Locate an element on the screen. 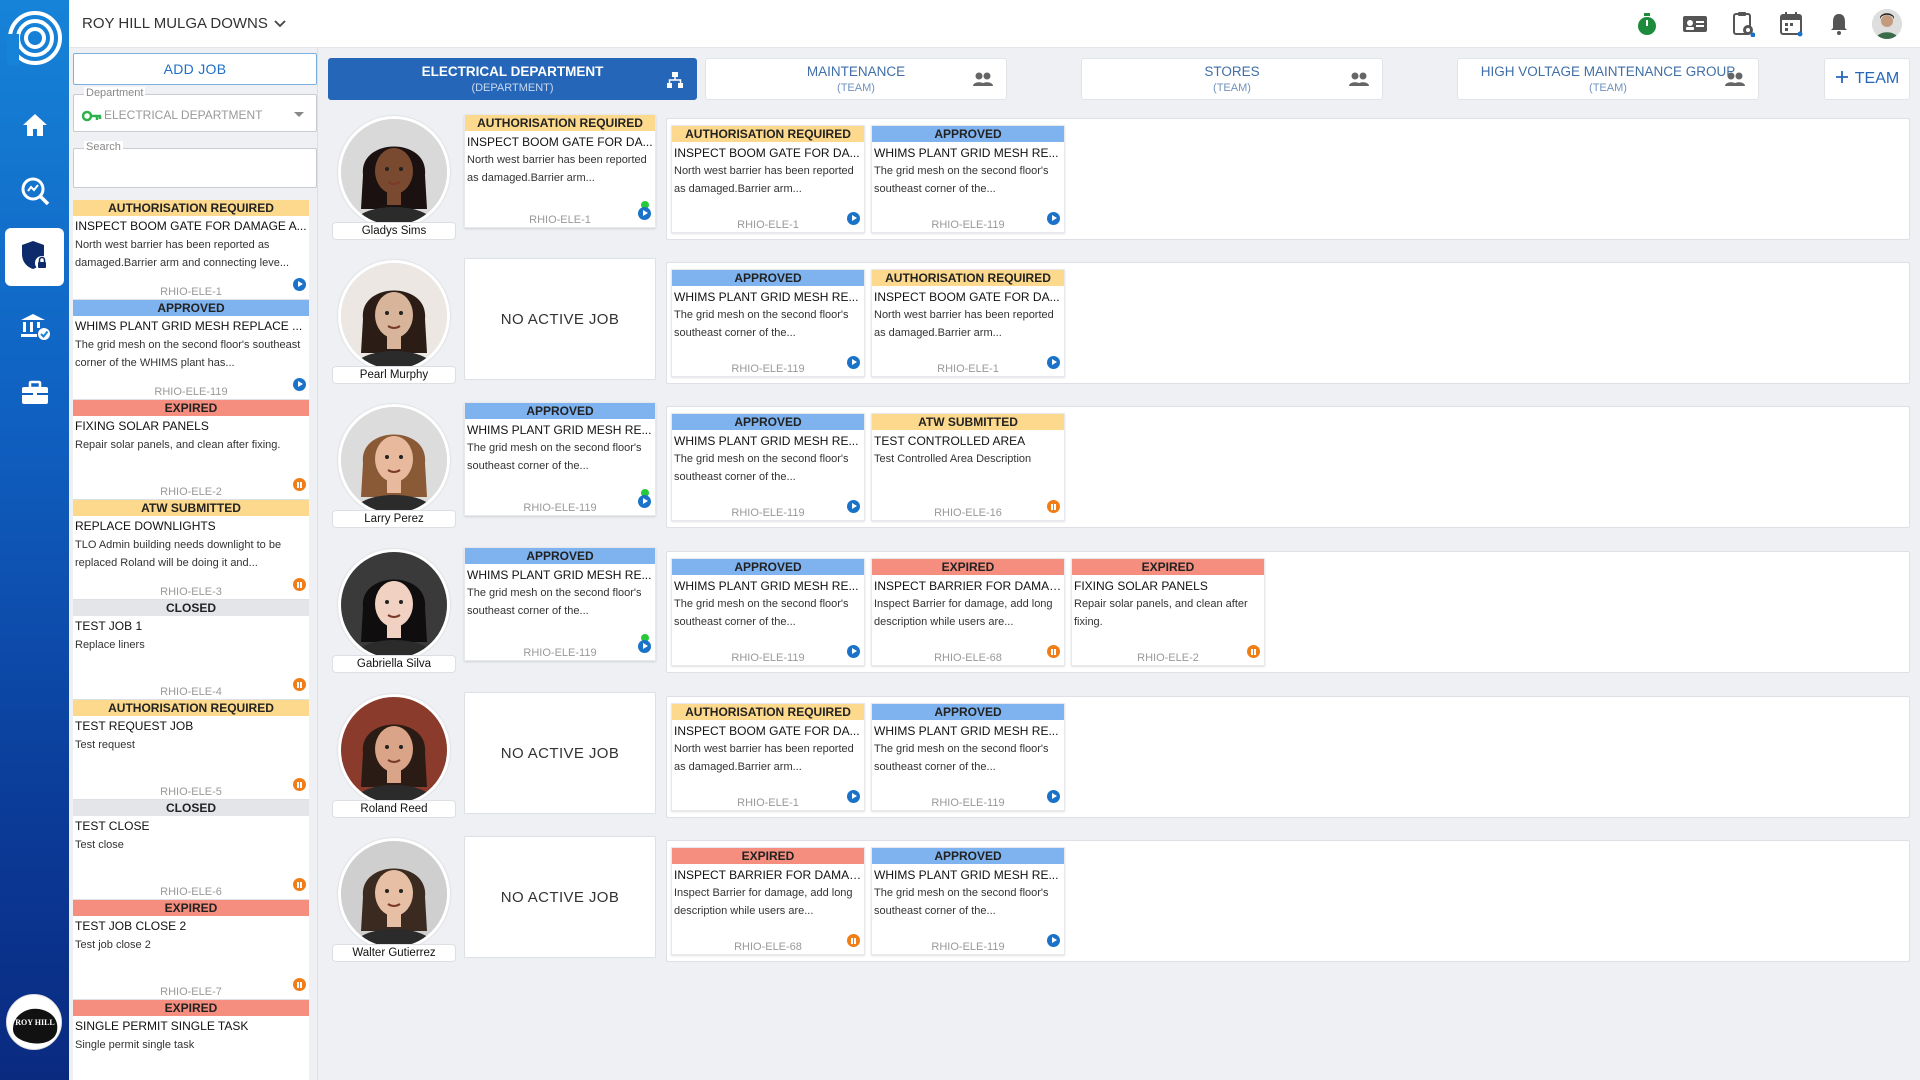  member-card: Larry Perez is located at coordinates (394, 466).